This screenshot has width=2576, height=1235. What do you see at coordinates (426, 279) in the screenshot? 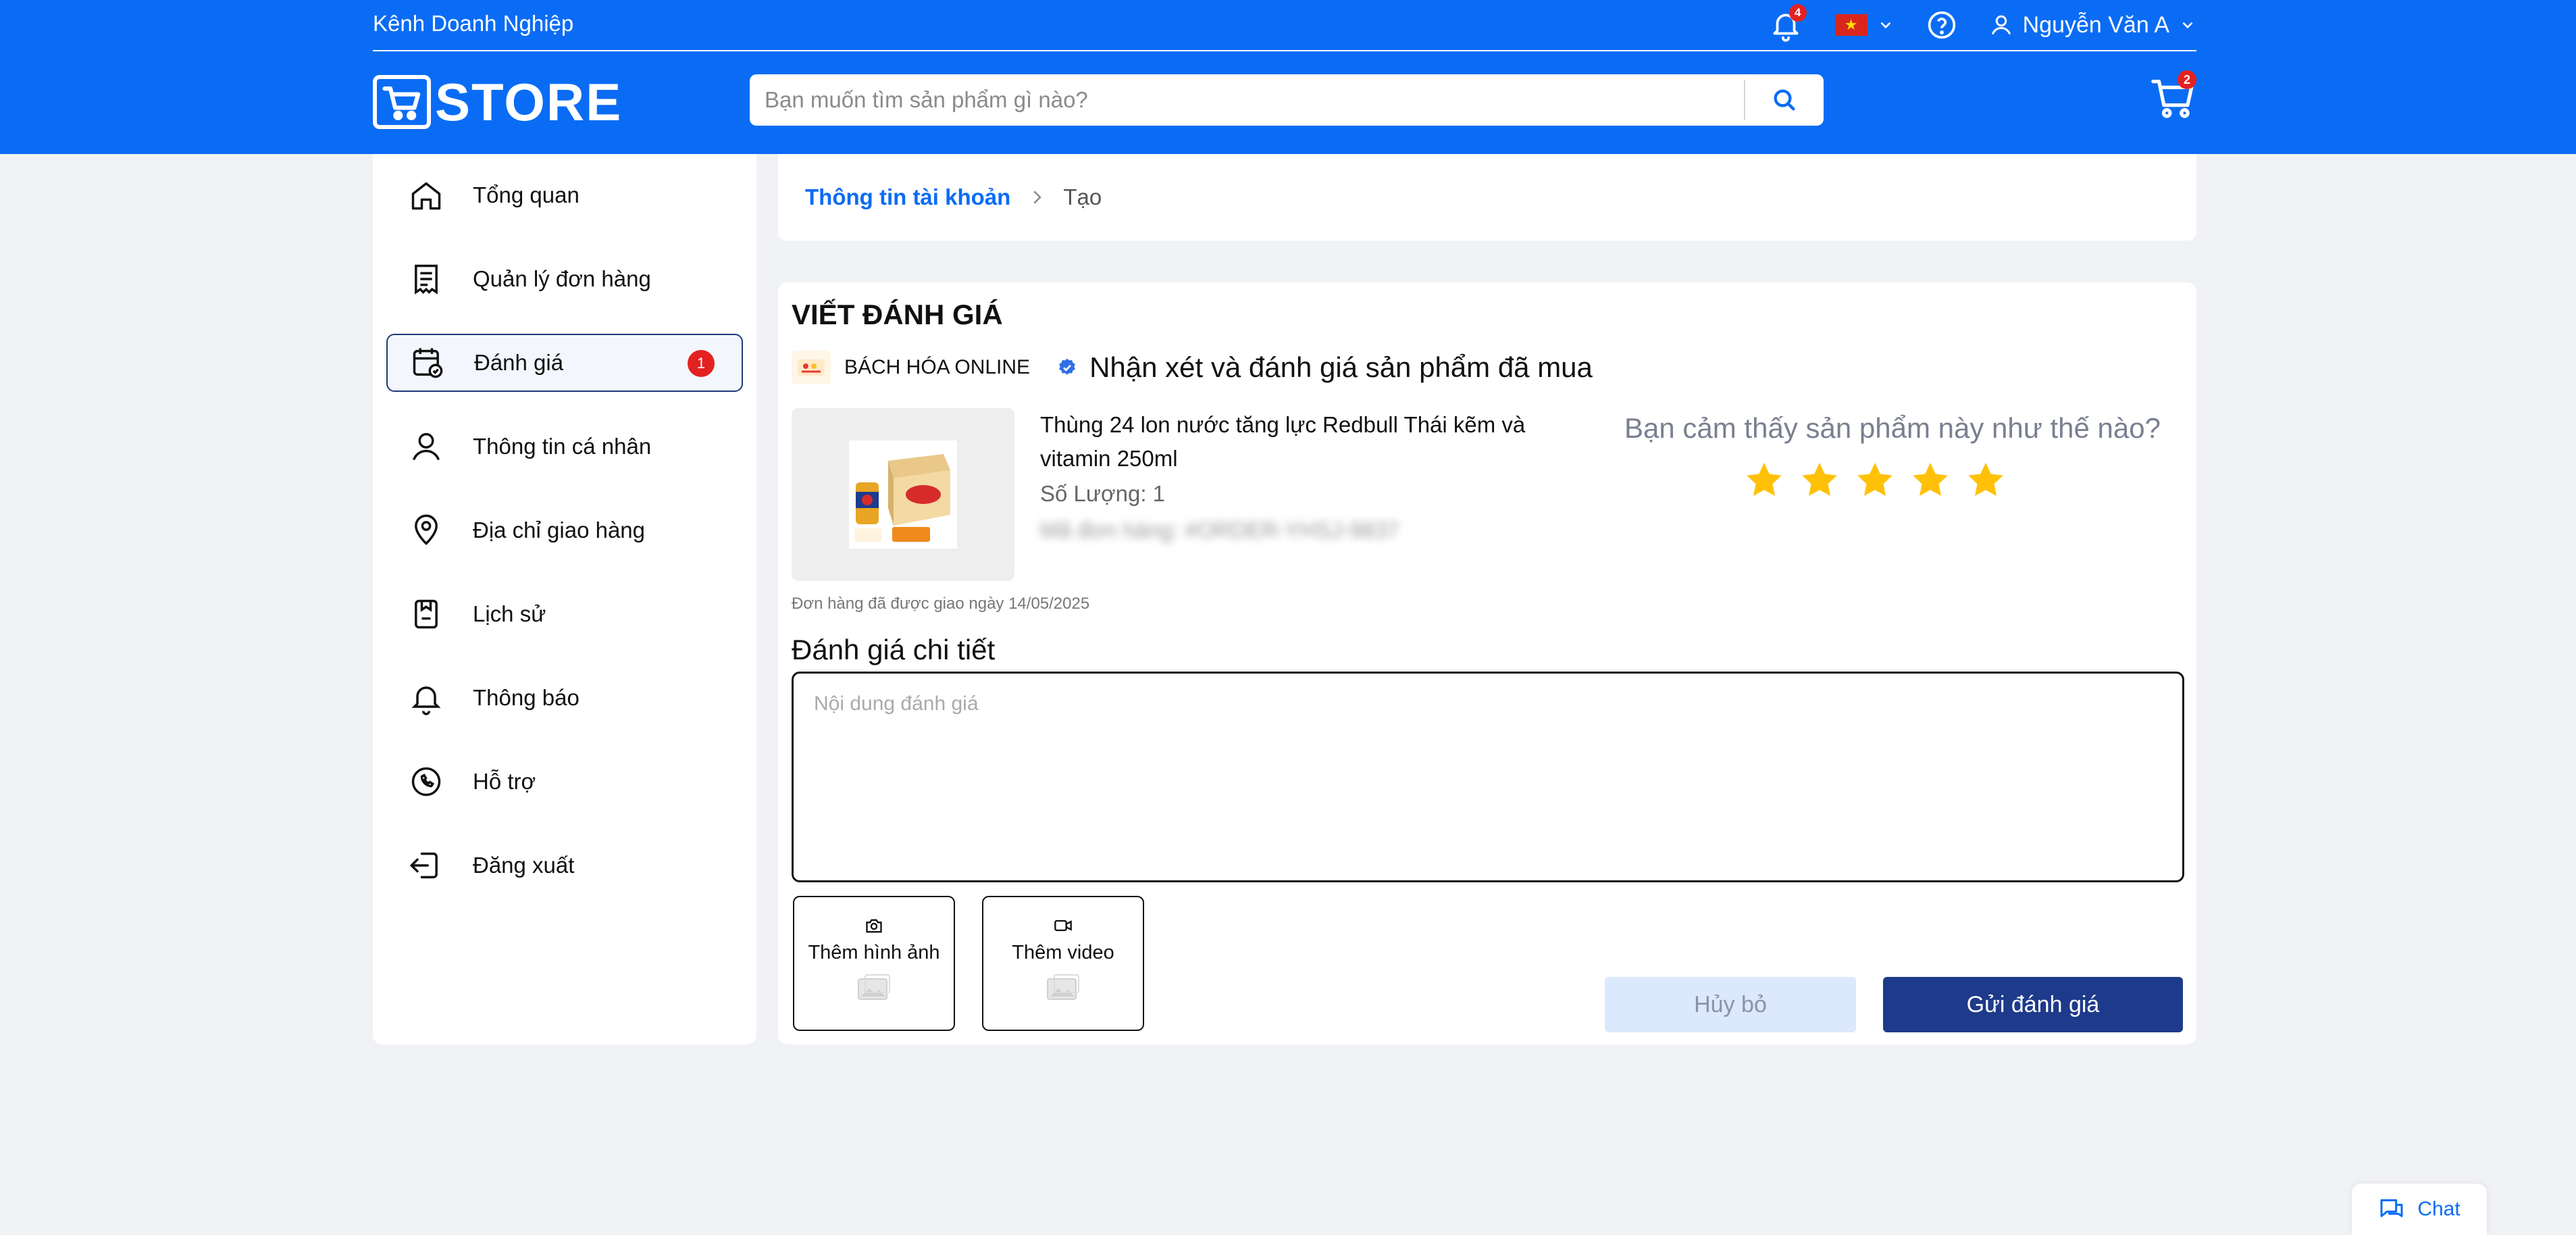
I see `receipt-icon` at bounding box center [426, 279].